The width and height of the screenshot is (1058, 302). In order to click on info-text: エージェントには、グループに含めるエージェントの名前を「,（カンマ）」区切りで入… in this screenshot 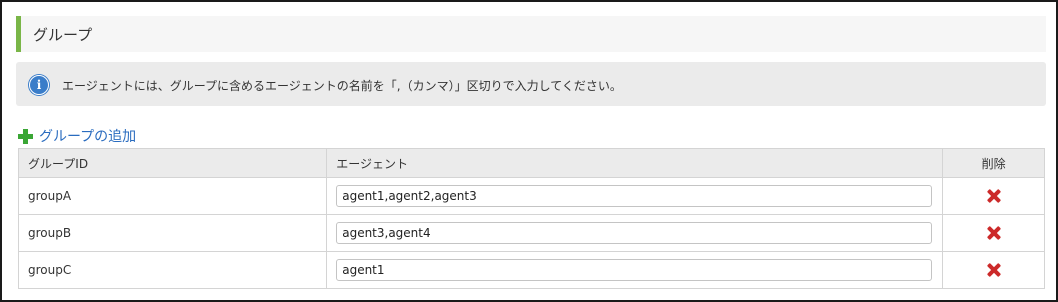, I will do `click(342, 86)`.